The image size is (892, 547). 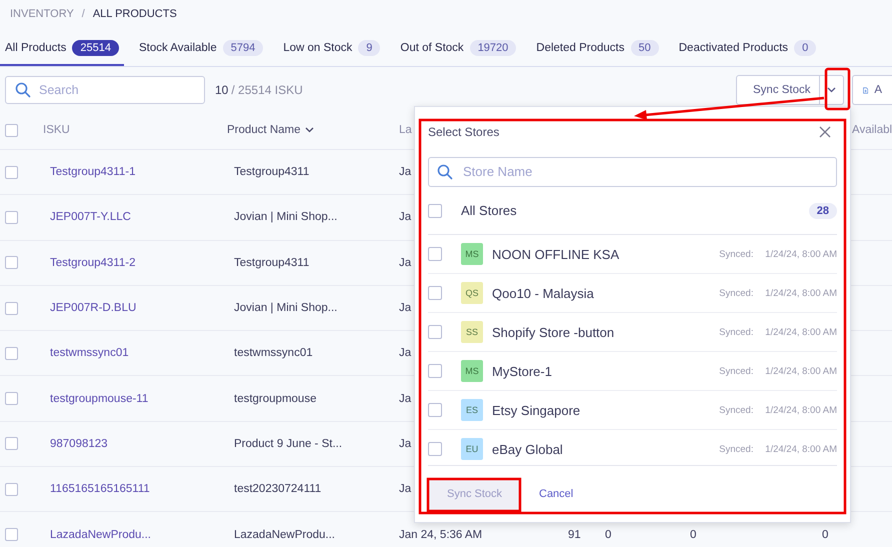 What do you see at coordinates (56, 130) in the screenshot?
I see `column-header: ISKU` at bounding box center [56, 130].